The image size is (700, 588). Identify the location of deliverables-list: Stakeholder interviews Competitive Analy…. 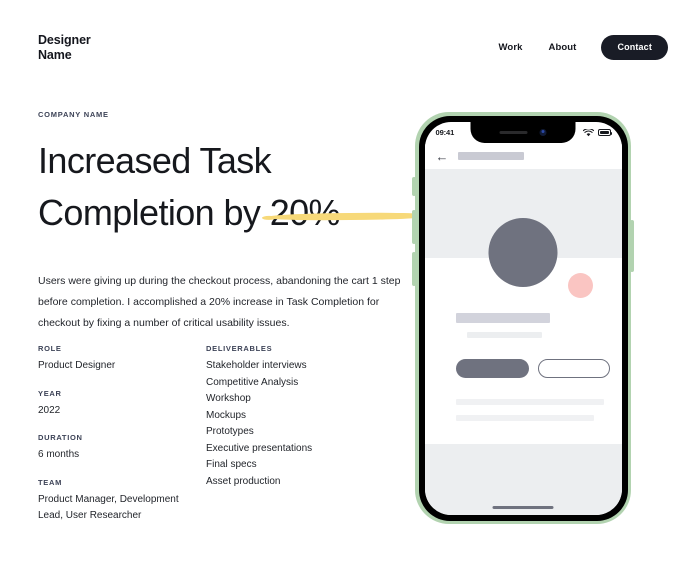
(296, 424).